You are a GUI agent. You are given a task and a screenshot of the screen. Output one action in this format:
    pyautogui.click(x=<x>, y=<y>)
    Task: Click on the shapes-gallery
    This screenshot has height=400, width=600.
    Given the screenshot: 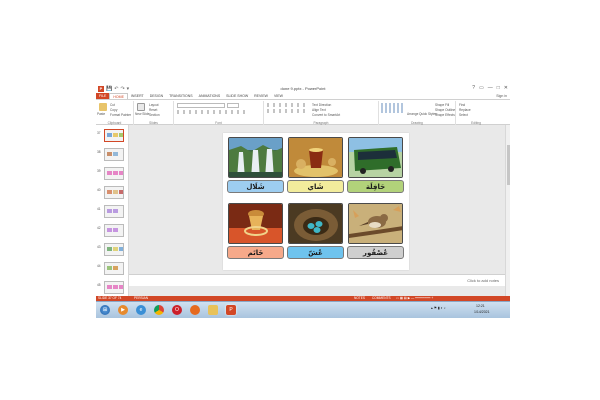 What is the action you would take?
    pyautogui.click(x=393, y=108)
    